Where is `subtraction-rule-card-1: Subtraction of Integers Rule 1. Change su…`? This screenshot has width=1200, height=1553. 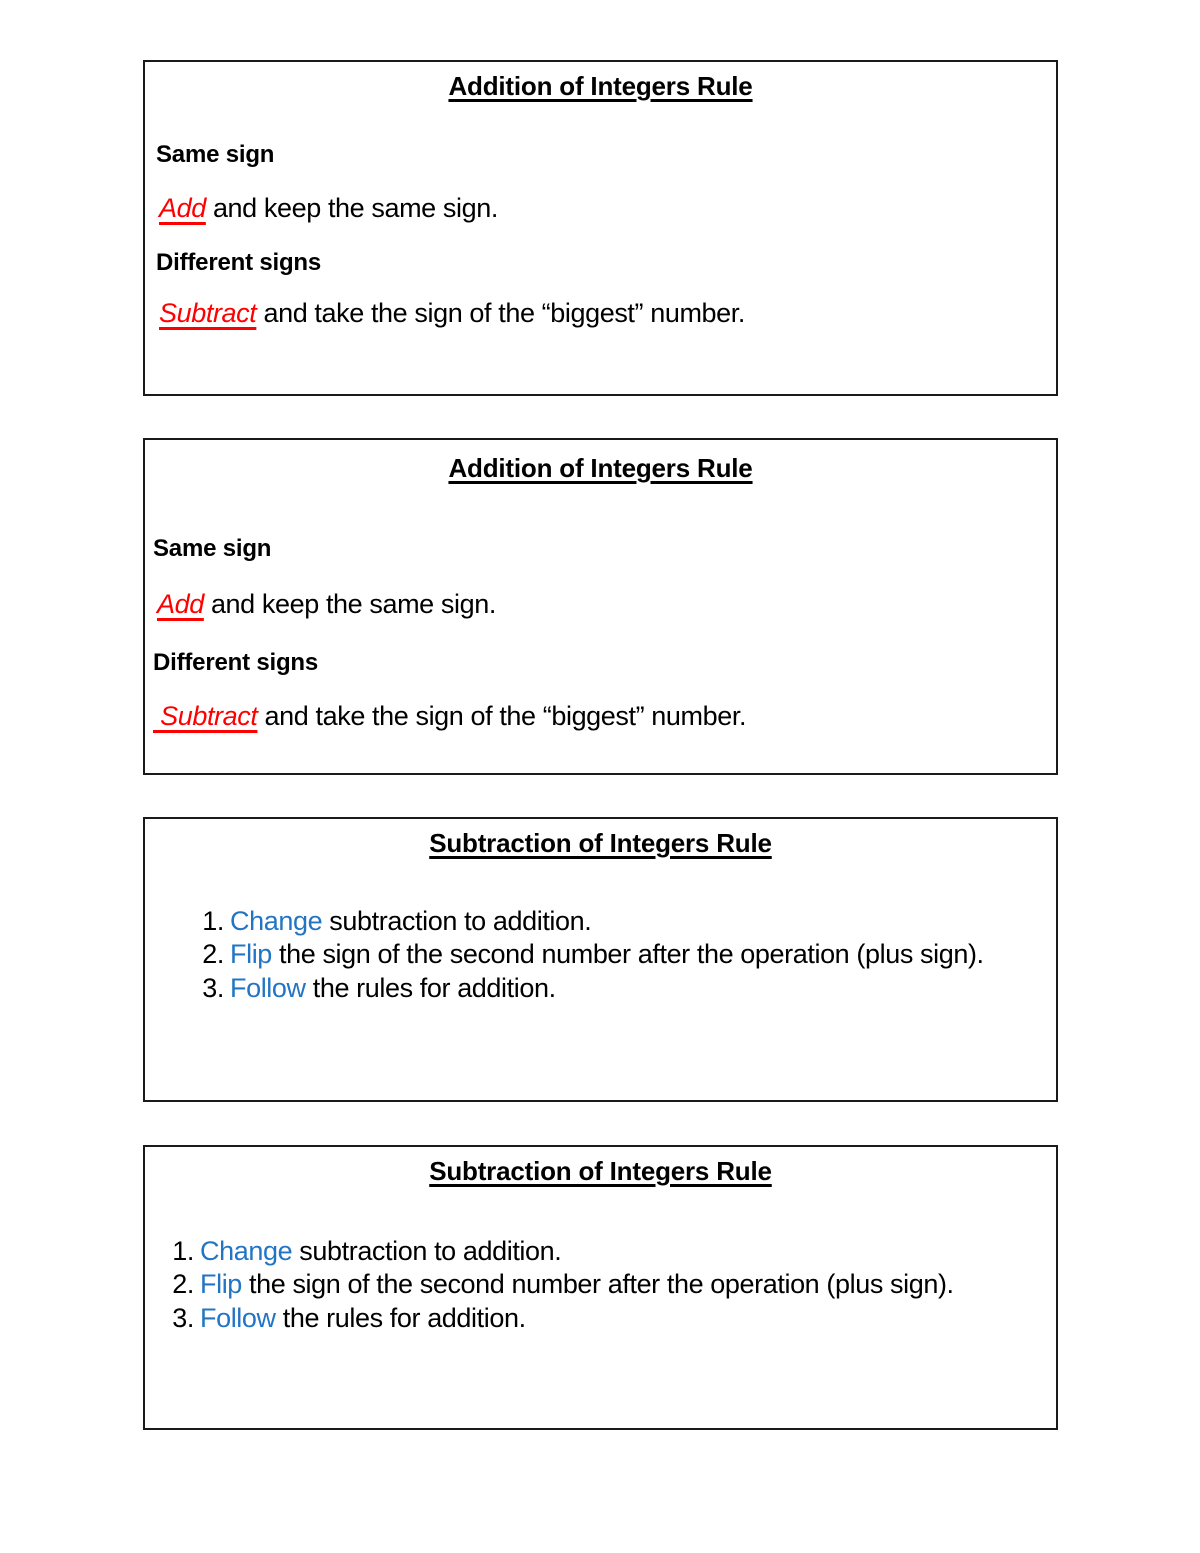
subtraction-rule-card-1: Subtraction of Integers Rule 1. Change su… is located at coordinates (600, 959).